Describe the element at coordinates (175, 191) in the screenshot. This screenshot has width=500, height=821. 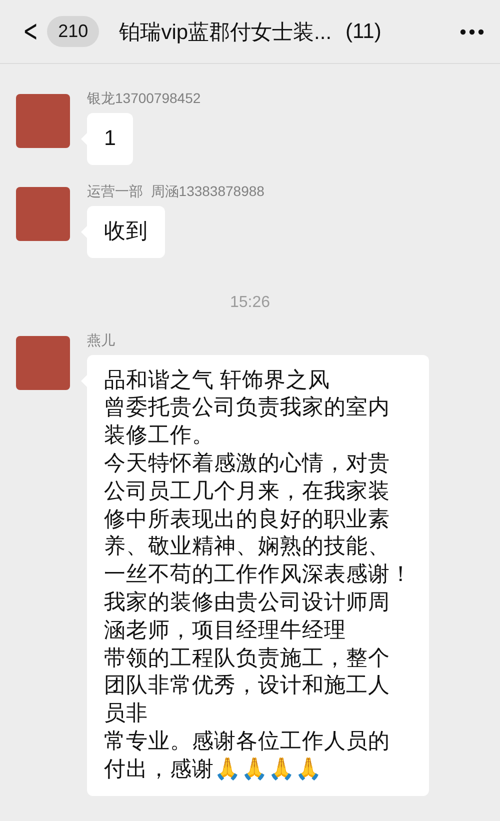
I see `sender-name: 运营一部 周涵13383878988` at that location.